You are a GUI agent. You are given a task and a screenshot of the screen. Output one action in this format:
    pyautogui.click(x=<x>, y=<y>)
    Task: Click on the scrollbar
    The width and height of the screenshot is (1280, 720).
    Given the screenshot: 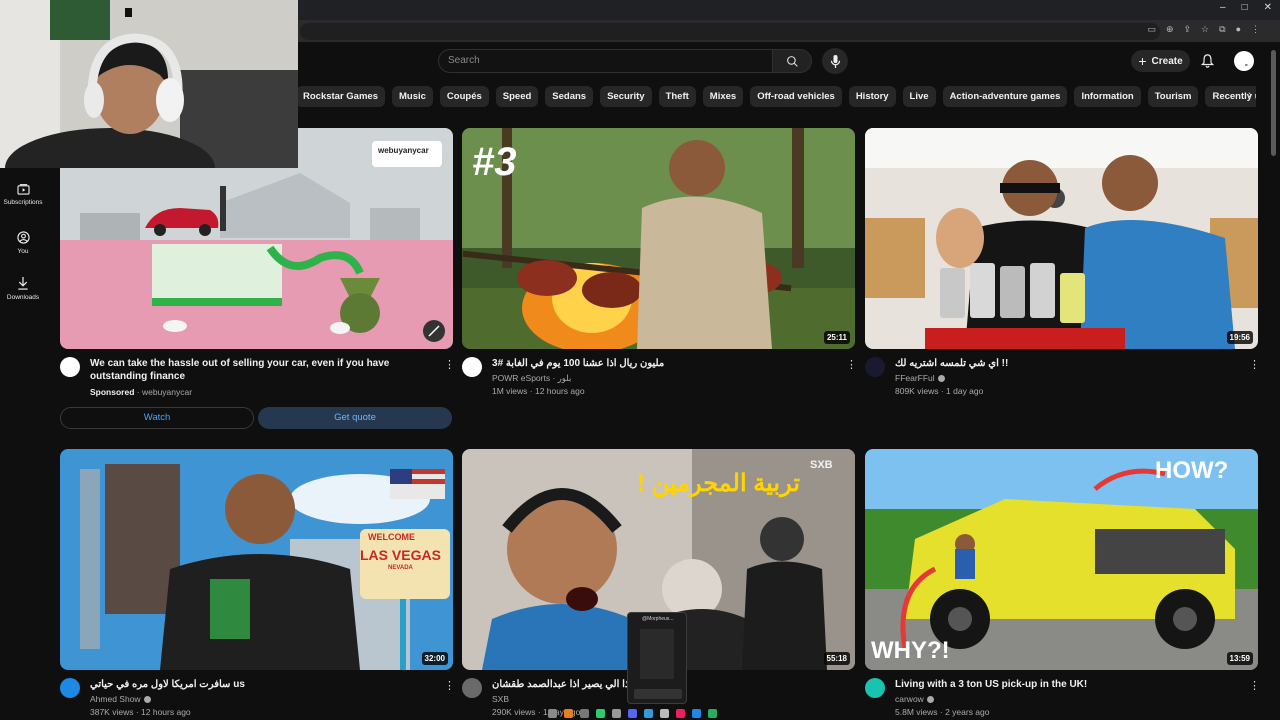 What is the action you would take?
    pyautogui.click(x=1273, y=103)
    